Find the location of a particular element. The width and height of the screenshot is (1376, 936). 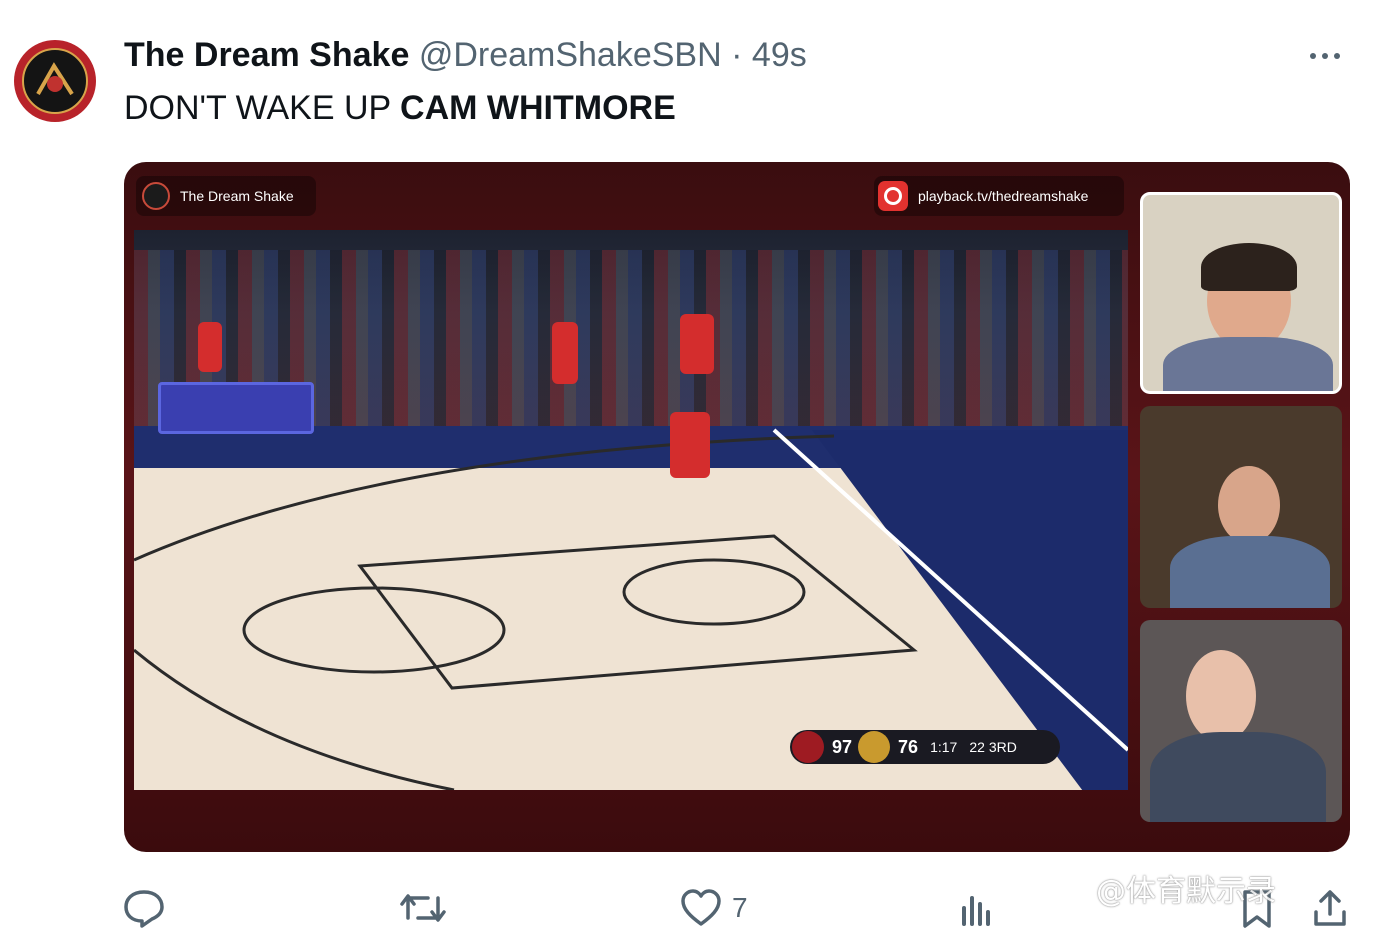

retweet-button is located at coordinates (423, 908).